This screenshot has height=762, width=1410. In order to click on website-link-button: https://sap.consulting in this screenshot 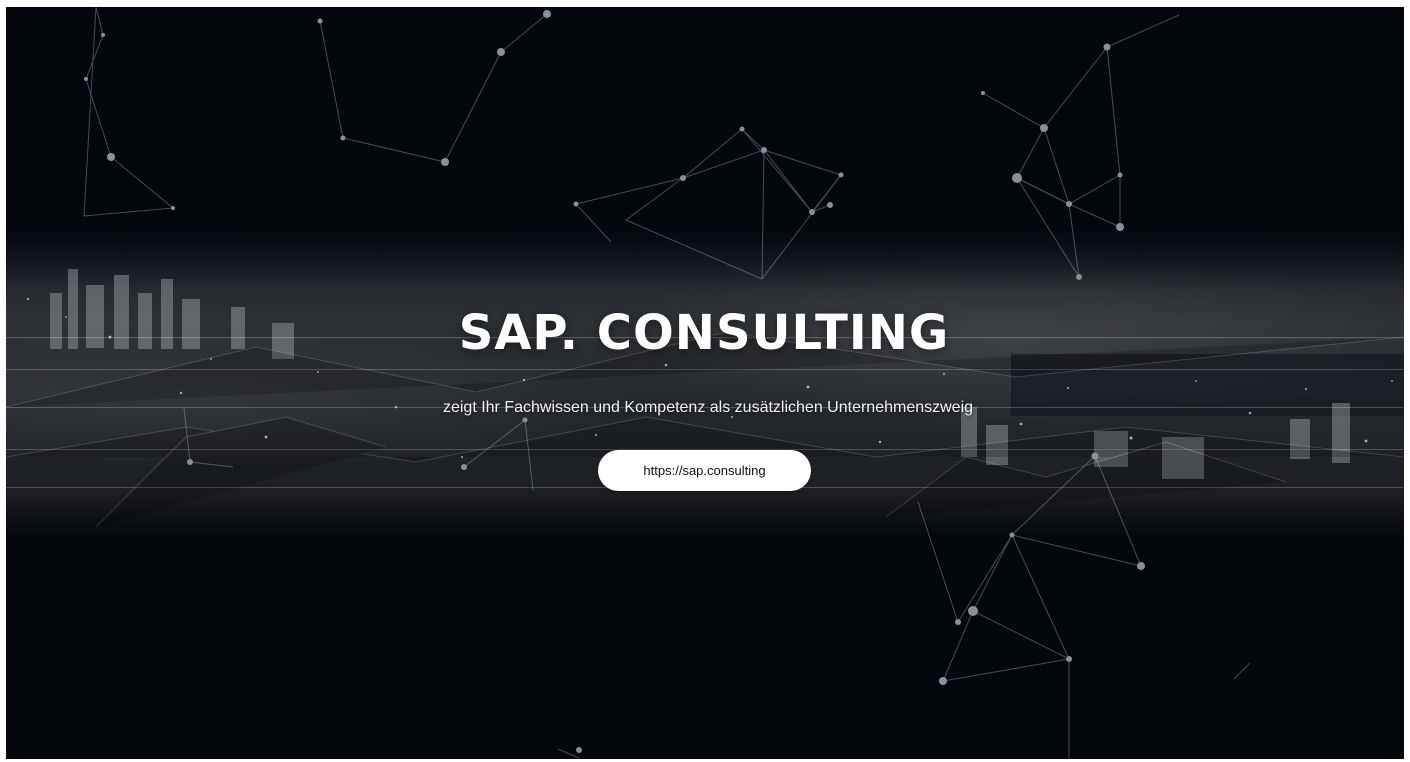, I will do `click(704, 470)`.